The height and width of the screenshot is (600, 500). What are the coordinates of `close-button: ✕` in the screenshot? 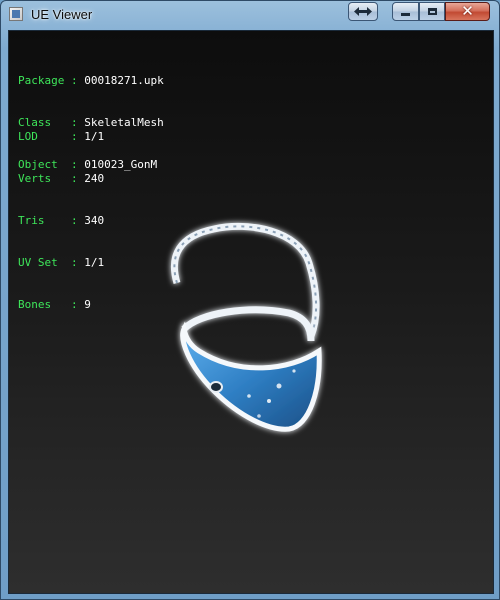 It's located at (467, 11).